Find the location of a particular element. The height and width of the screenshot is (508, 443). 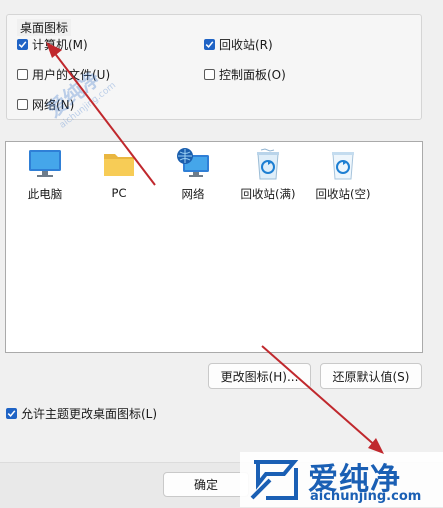

checkbox-computer: 计算机(M) is located at coordinates (52, 44).